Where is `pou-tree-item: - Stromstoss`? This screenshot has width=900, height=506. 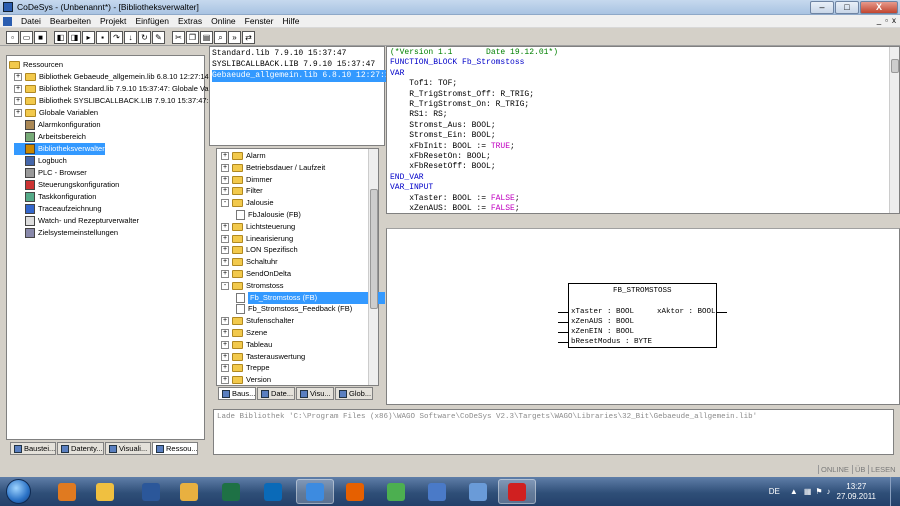
pou-tree-item: - Stromstoss is located at coordinates (252, 286).